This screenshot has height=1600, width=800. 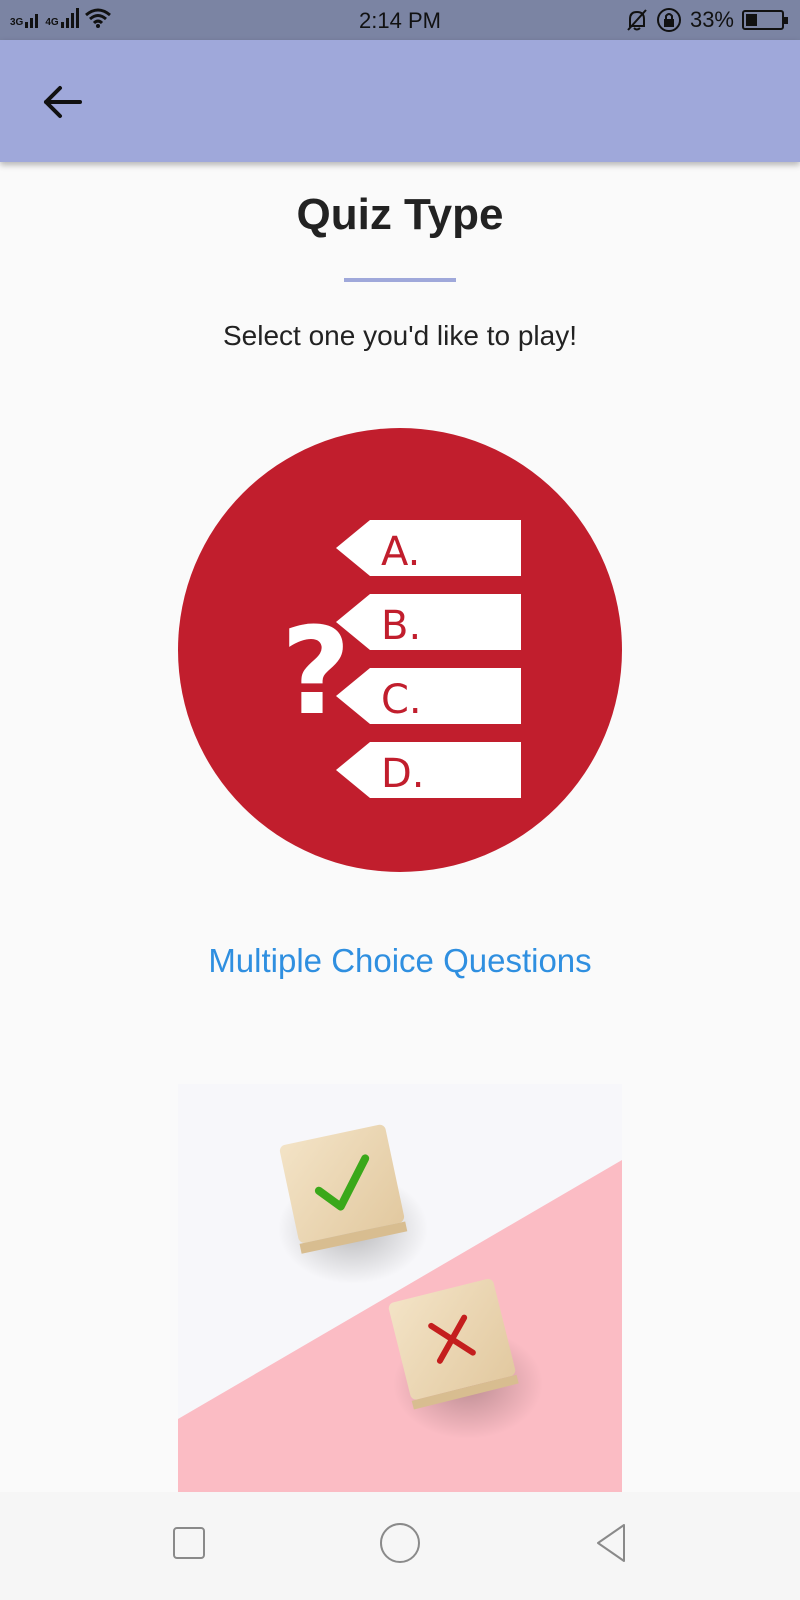 What do you see at coordinates (400, 552) in the screenshot?
I see `option-label: A.` at bounding box center [400, 552].